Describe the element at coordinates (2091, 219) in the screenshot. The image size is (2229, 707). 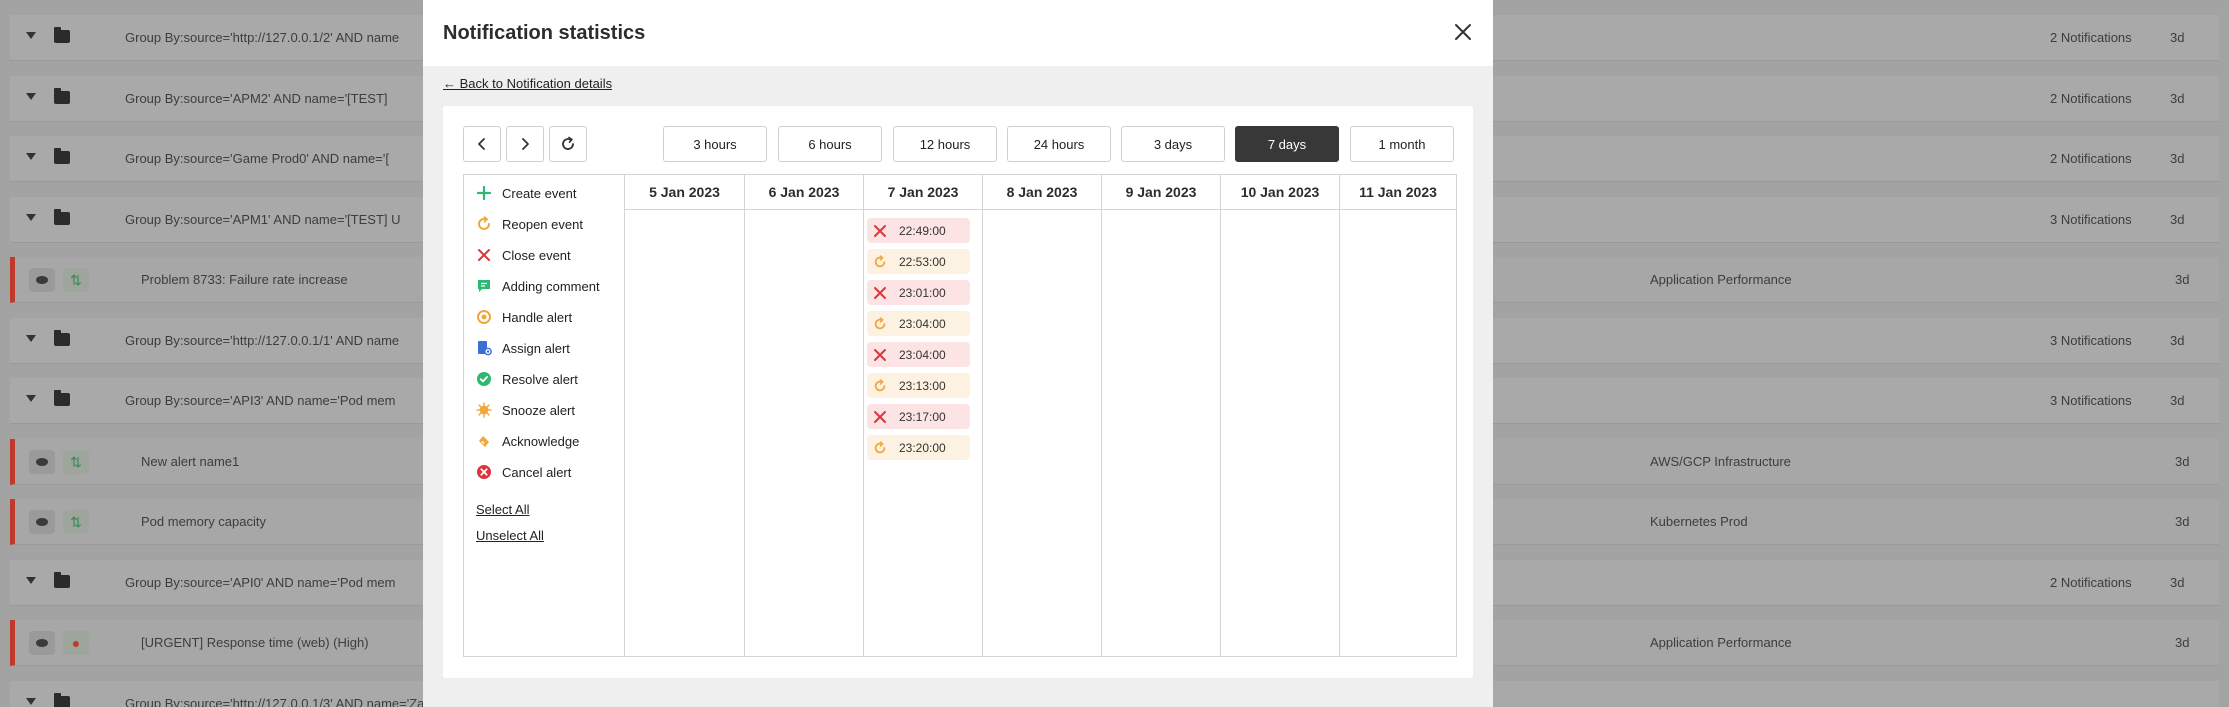
I see `notification-count: 3 Notifications` at that location.